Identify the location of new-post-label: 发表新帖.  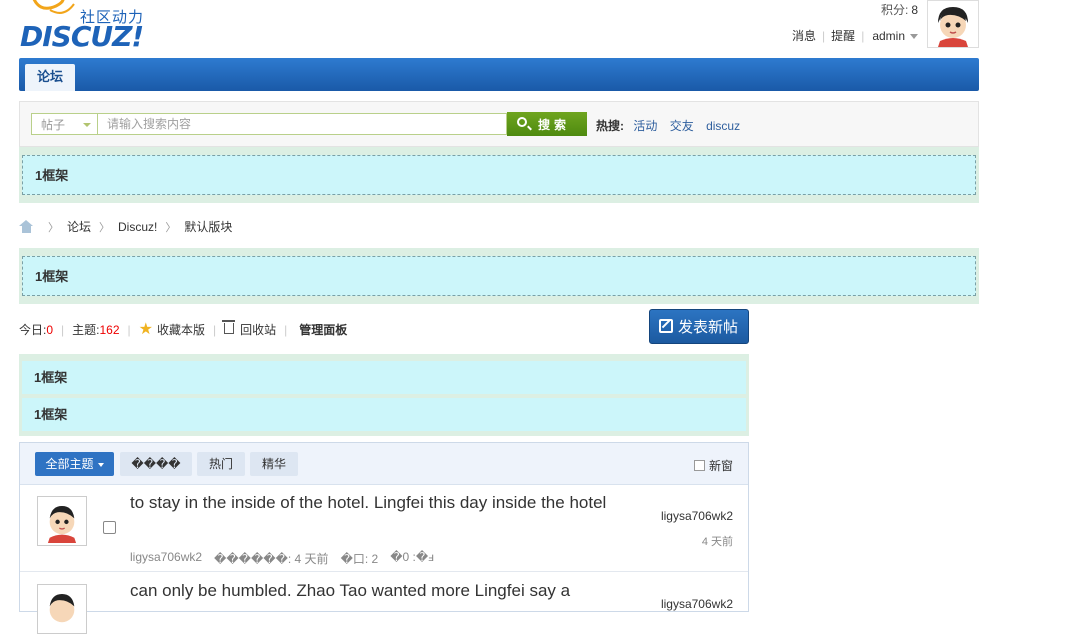
(708, 327).